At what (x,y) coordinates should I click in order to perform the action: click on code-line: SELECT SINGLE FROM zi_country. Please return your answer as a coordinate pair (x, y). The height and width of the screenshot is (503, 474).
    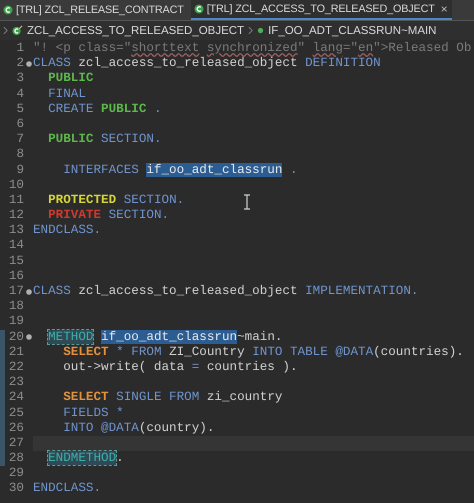
    Looking at the image, I should click on (172, 398).